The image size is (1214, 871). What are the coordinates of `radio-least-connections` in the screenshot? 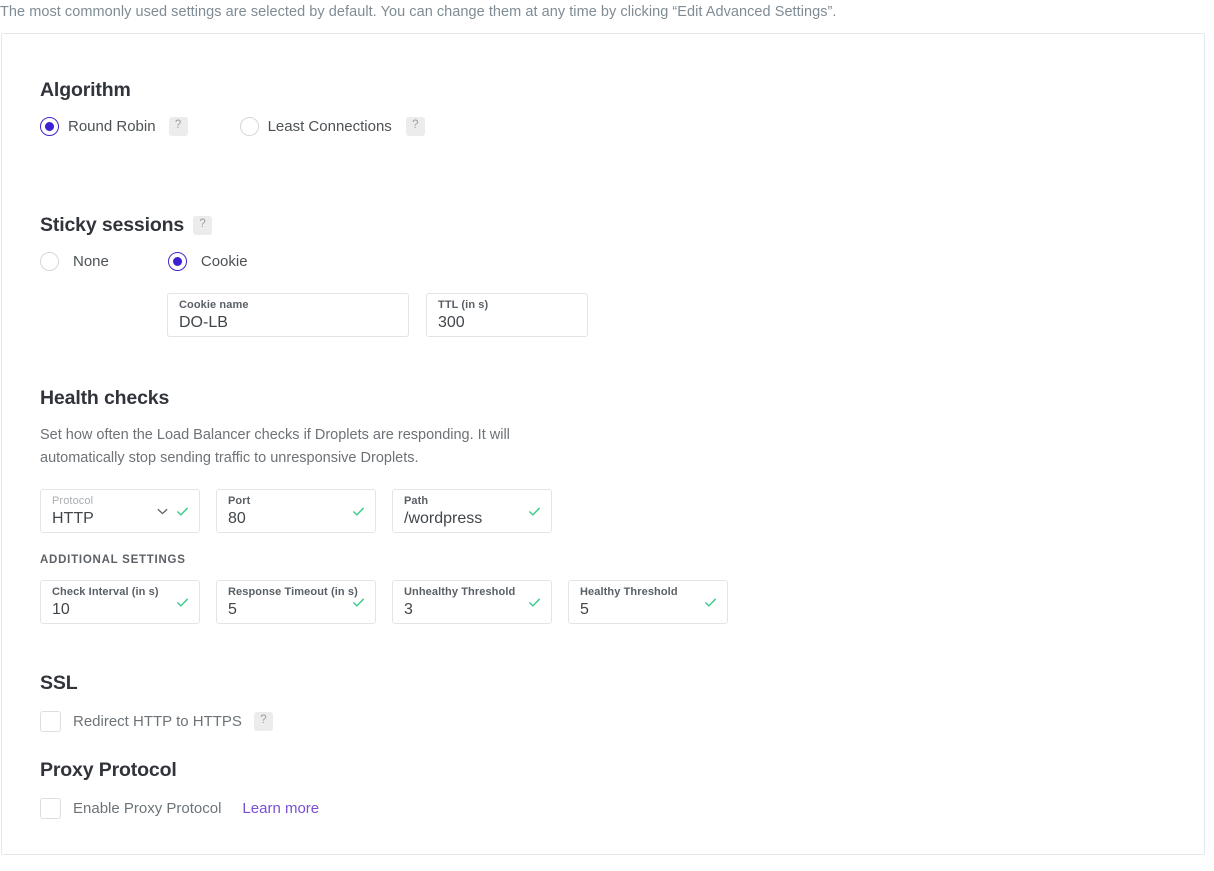 It's located at (249, 126).